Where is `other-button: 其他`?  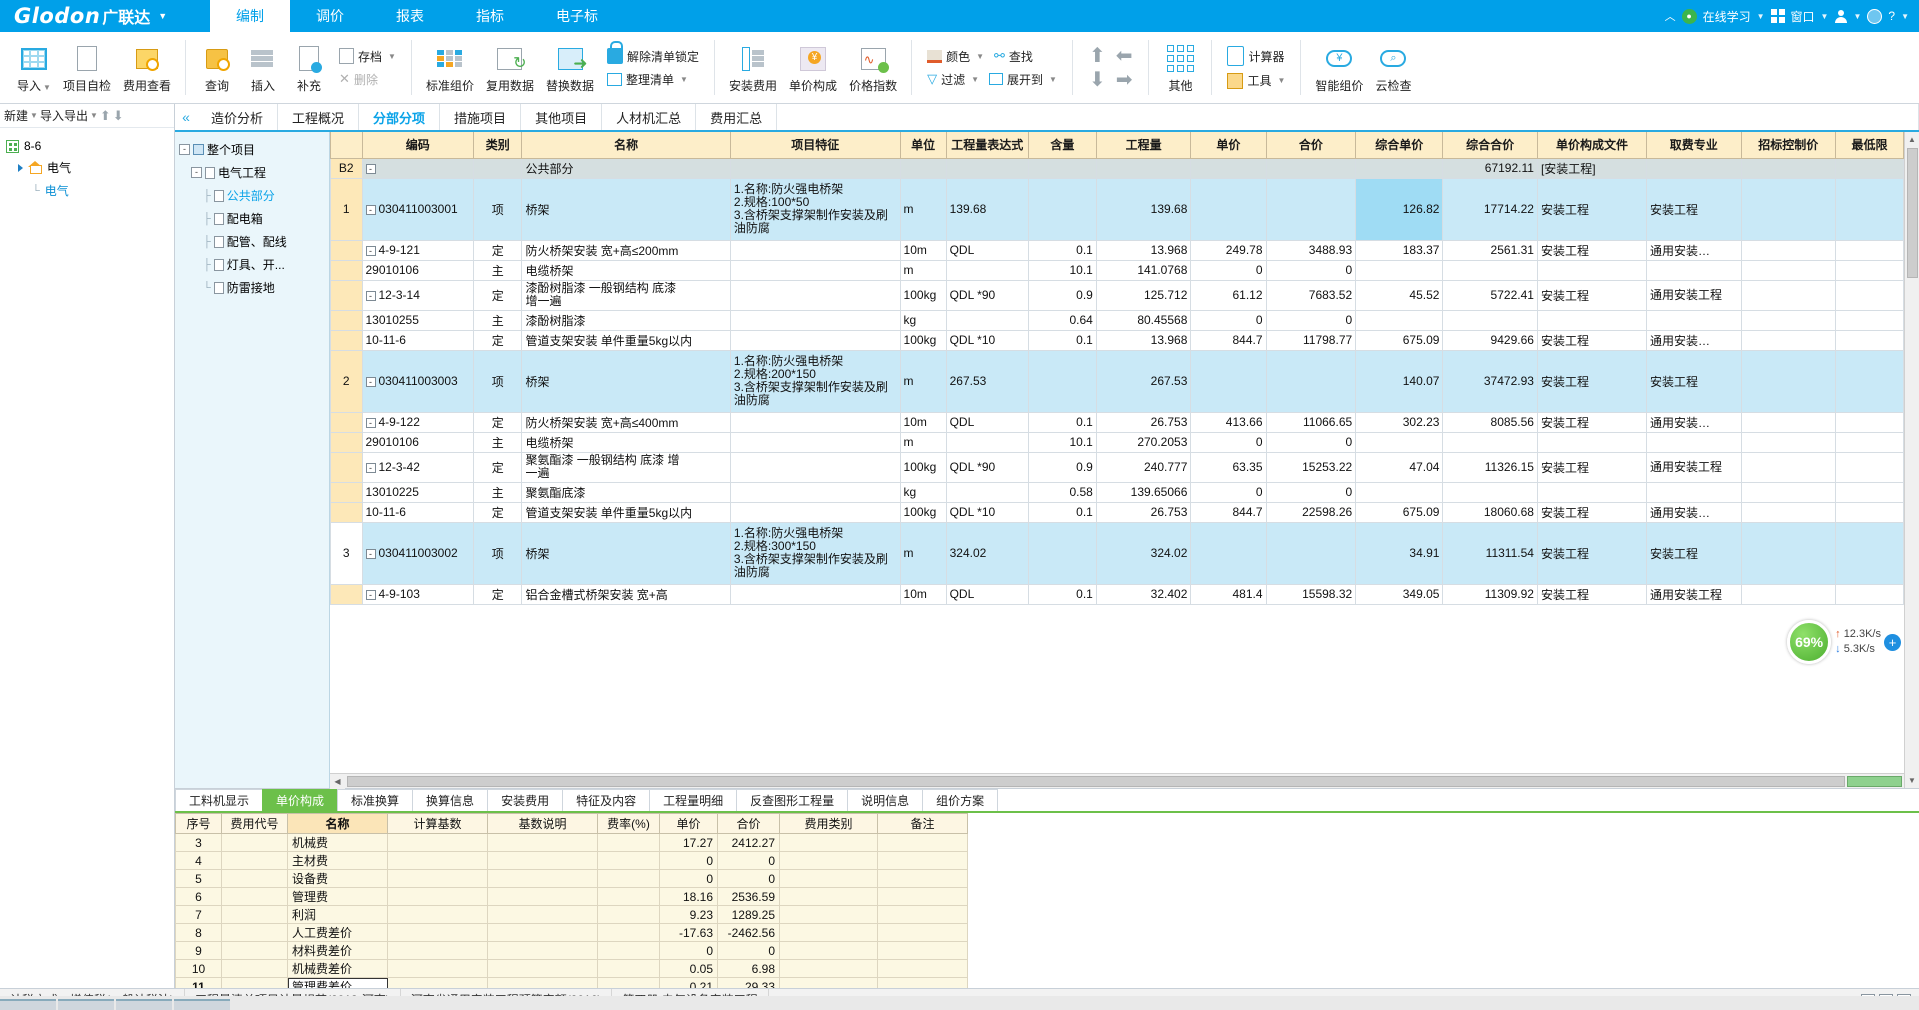 other-button: 其他 is located at coordinates (1180, 67).